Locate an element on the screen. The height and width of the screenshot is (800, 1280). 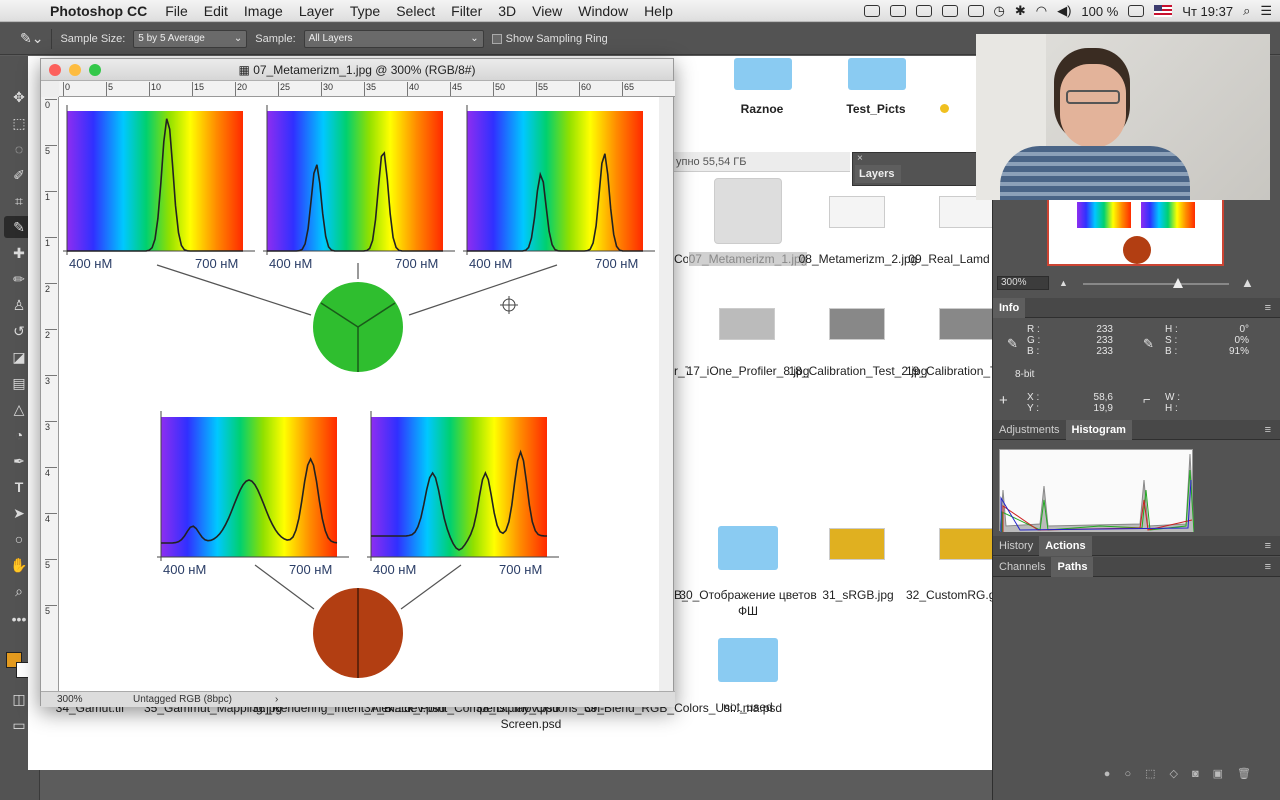
info-y: 19,9 is located at coordinates (1103, 408).